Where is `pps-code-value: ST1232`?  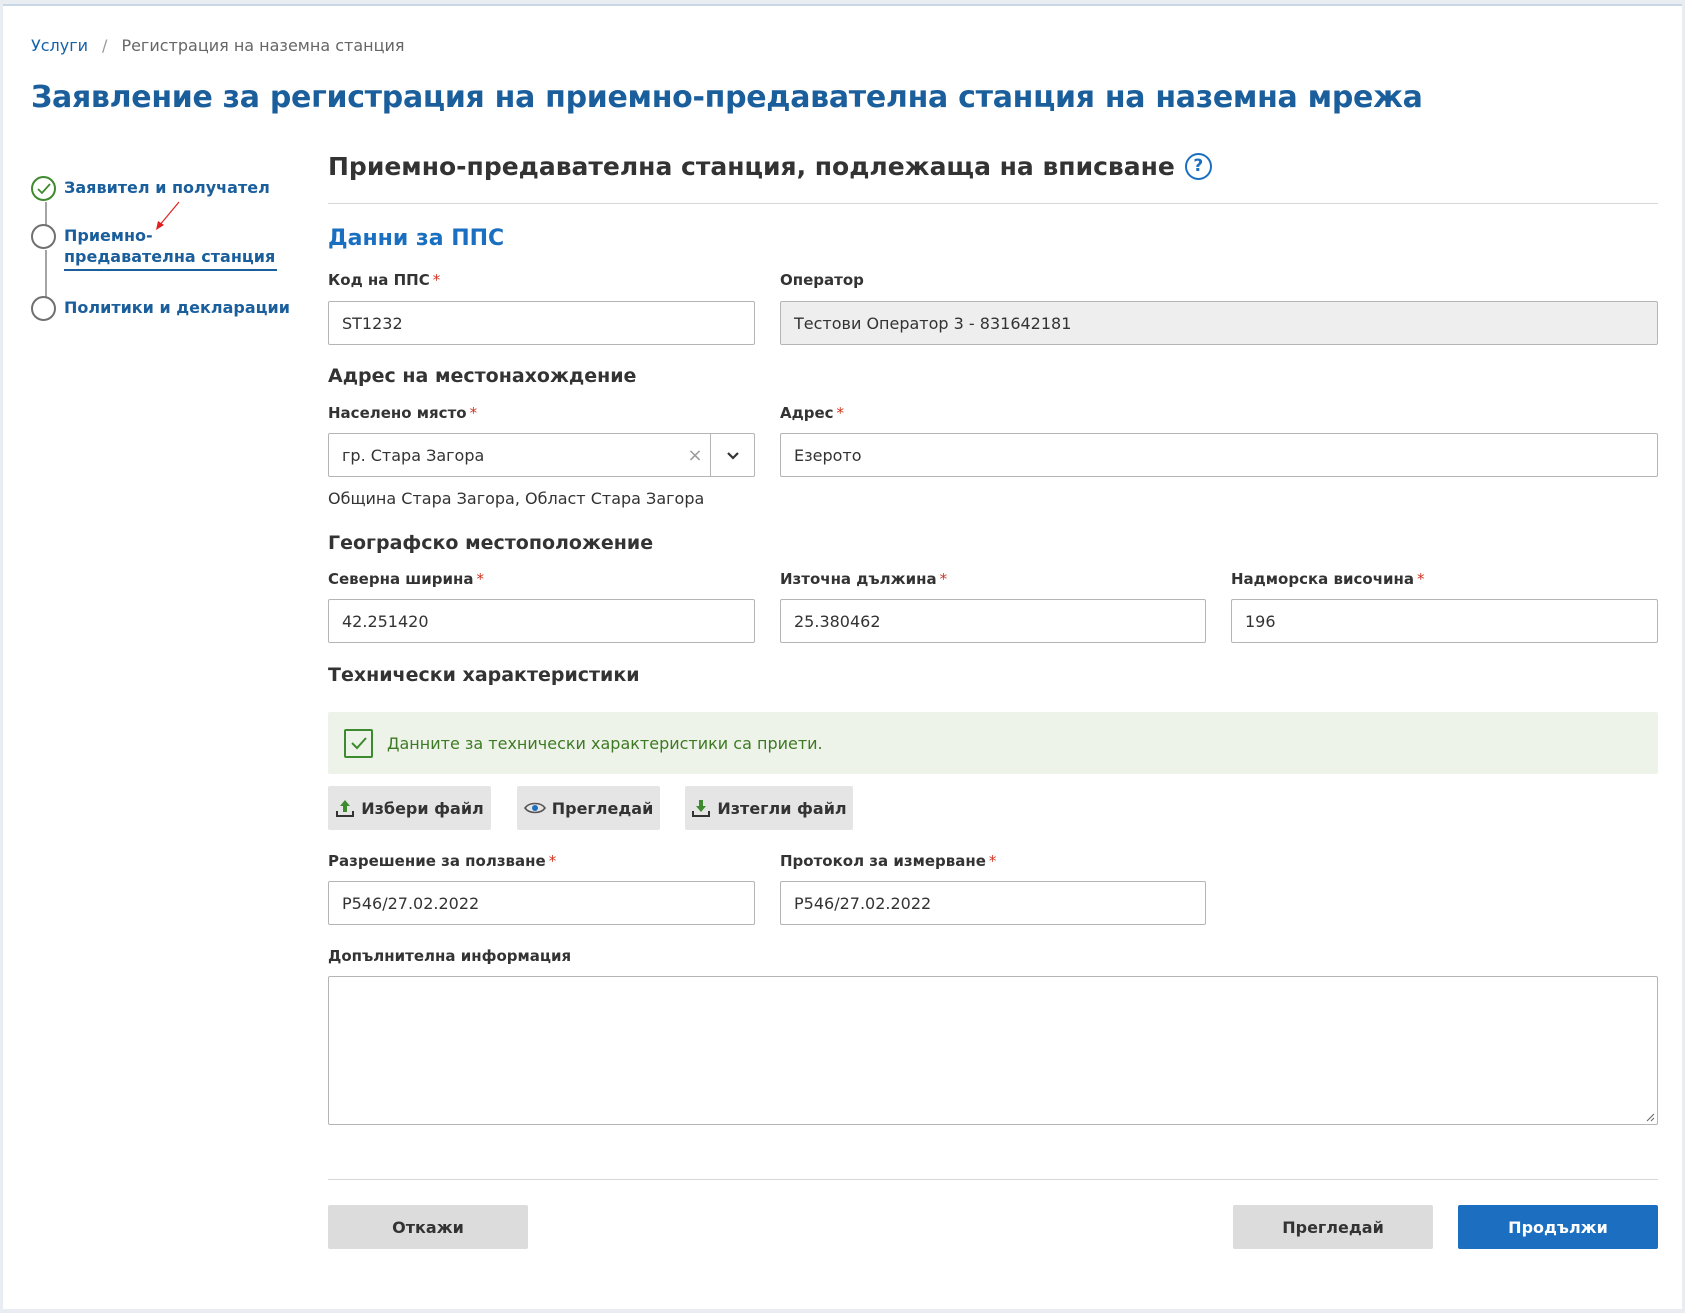 pps-code-value: ST1232 is located at coordinates (372, 323).